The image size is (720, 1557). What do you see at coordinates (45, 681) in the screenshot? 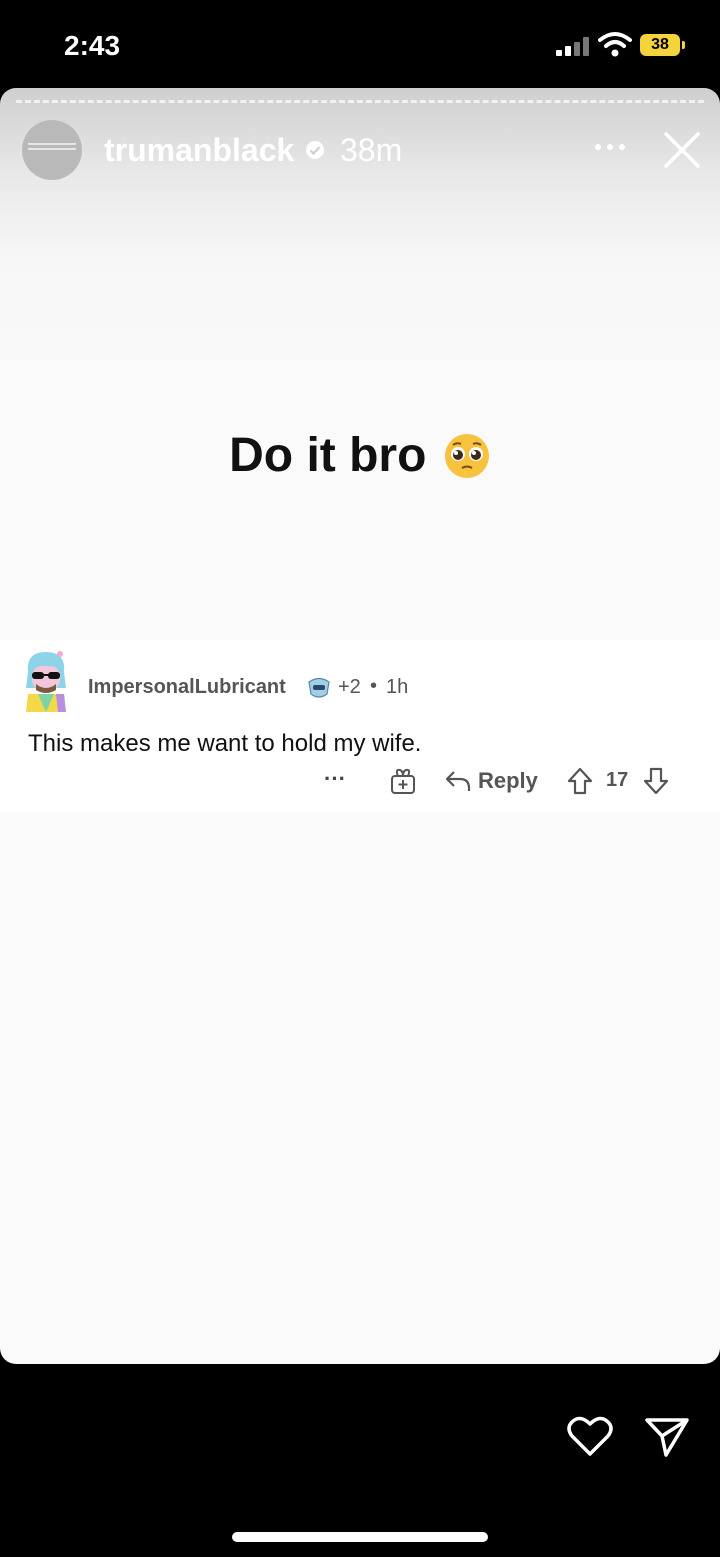
I see `commenter-avatar` at bounding box center [45, 681].